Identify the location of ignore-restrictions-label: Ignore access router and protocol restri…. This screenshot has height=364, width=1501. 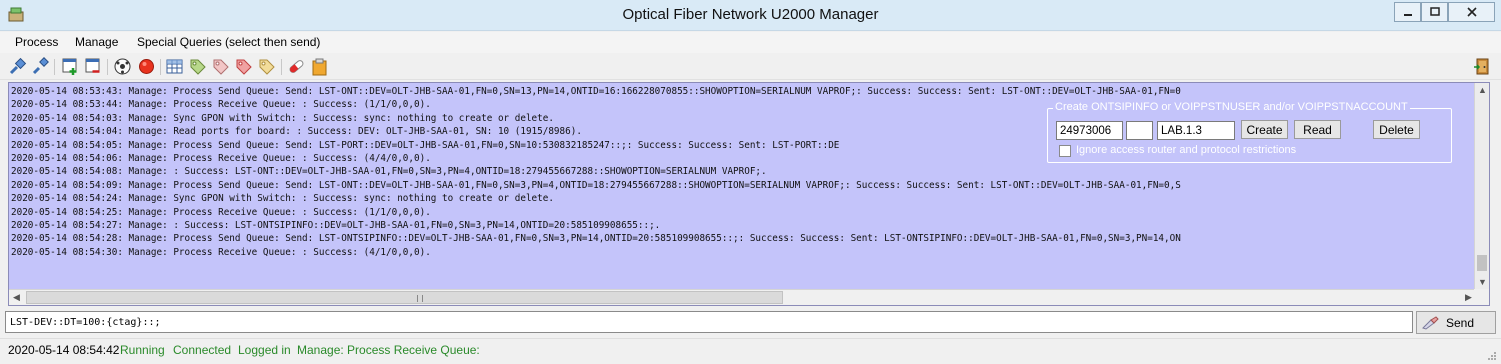
(1186, 150).